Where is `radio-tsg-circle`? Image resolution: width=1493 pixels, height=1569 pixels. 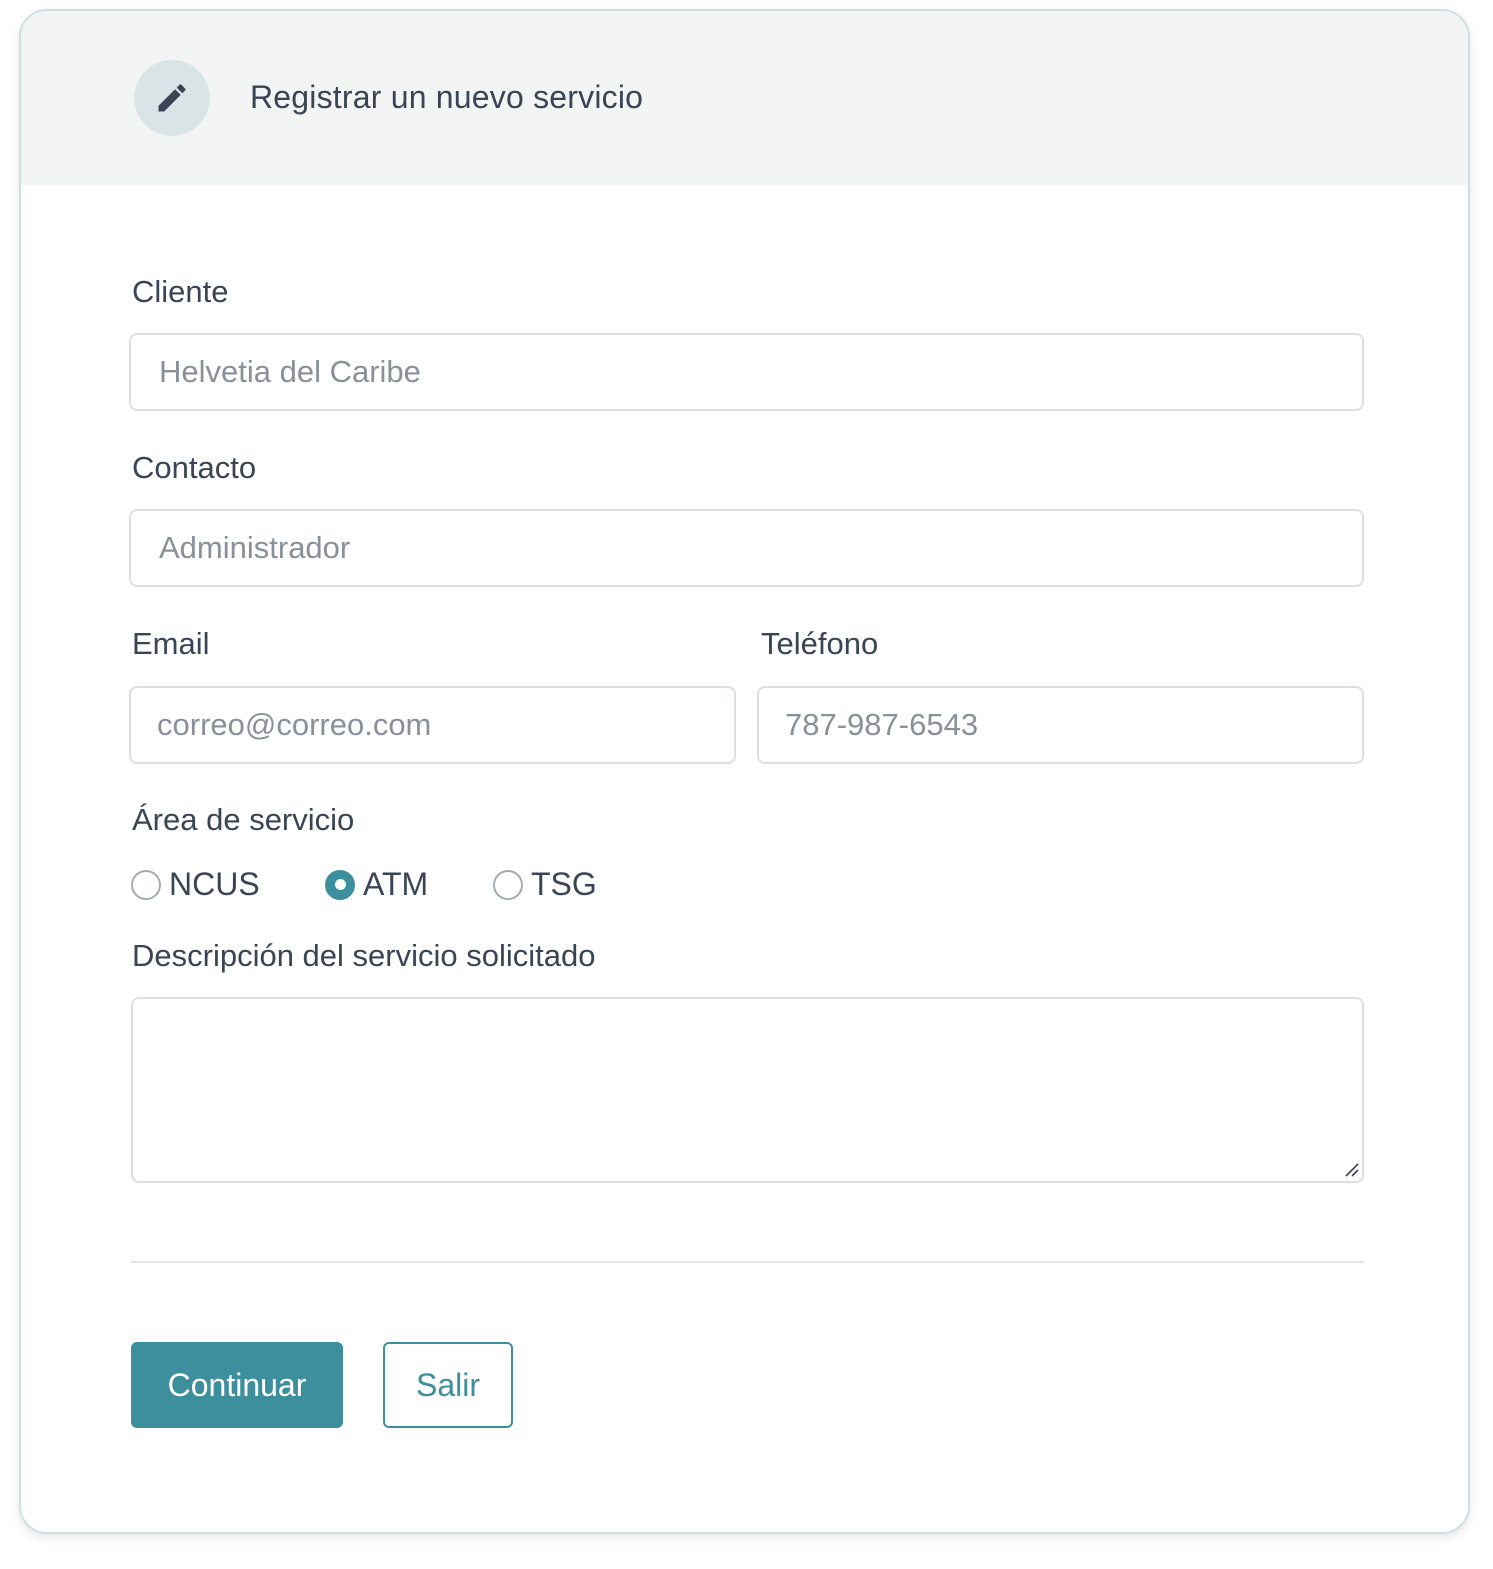
radio-tsg-circle is located at coordinates (508, 884).